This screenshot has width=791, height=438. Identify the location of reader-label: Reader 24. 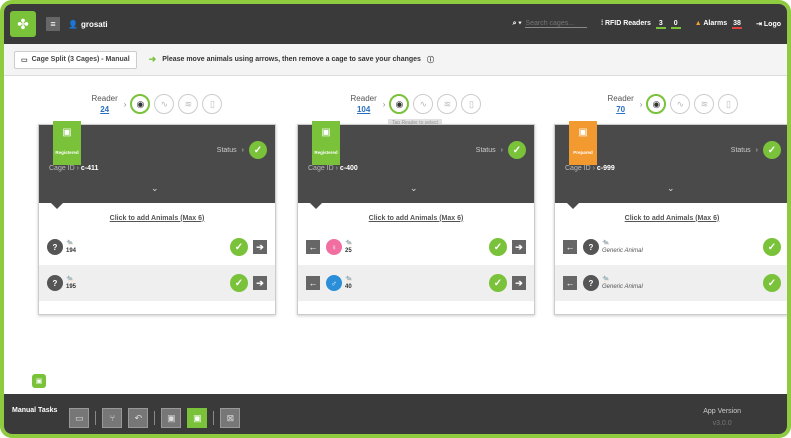
(105, 104).